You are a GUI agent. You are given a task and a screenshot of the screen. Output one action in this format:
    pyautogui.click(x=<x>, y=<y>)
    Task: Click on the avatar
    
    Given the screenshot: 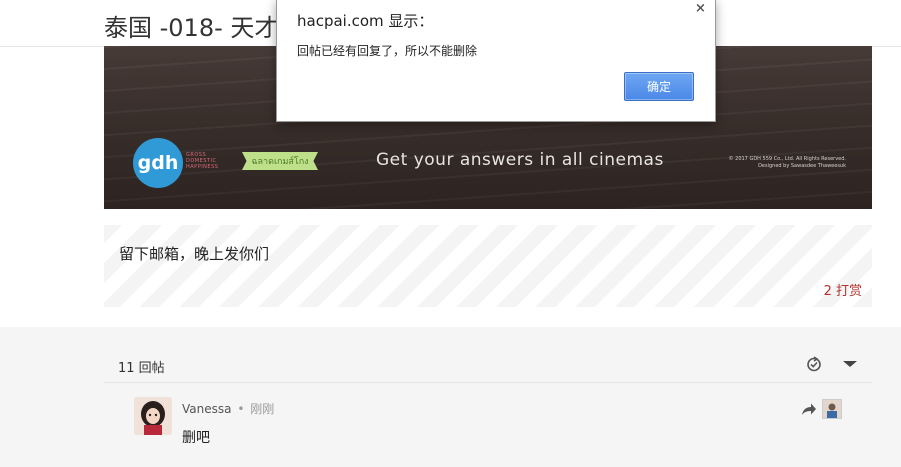 What is the action you would take?
    pyautogui.click(x=153, y=416)
    